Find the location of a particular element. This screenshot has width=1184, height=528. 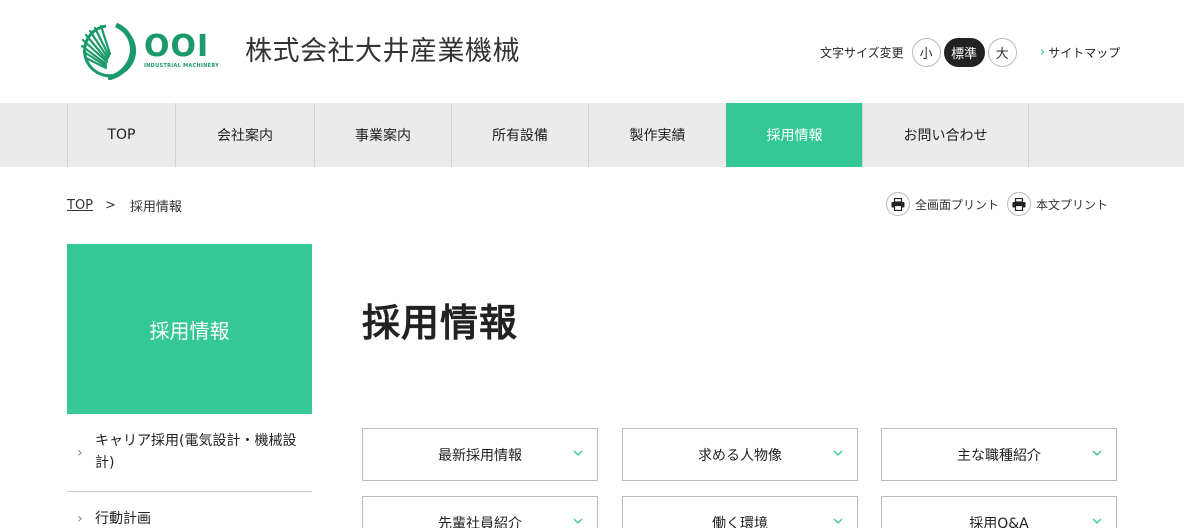

font-size-standard-button: 標準 is located at coordinates (964, 52).